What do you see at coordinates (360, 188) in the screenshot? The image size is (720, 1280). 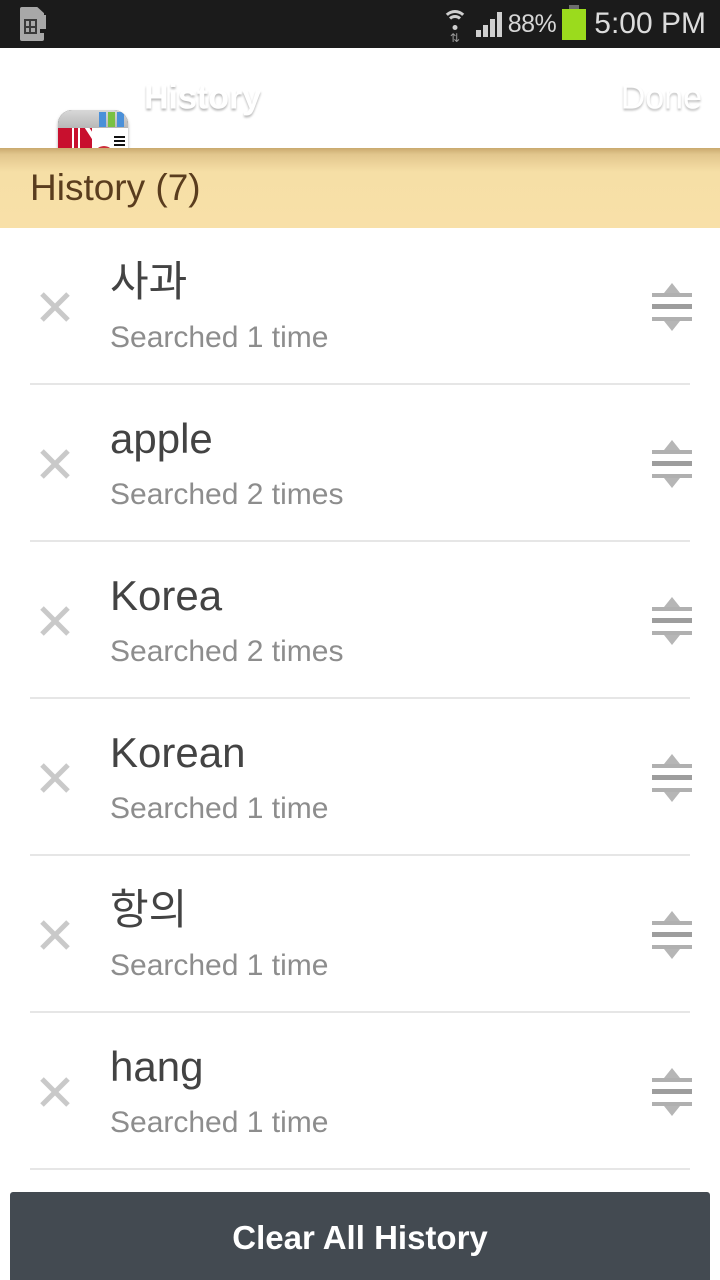 I see `section-header: History (7)` at bounding box center [360, 188].